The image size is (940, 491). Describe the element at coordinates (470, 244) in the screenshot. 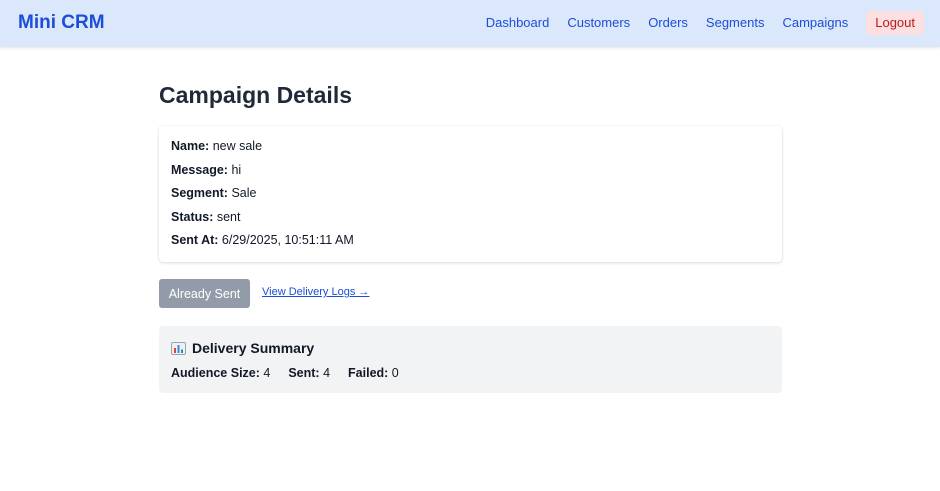

I see `detail-sent-at: Sent At: 6/29/2025, 10:51:11 AM` at that location.